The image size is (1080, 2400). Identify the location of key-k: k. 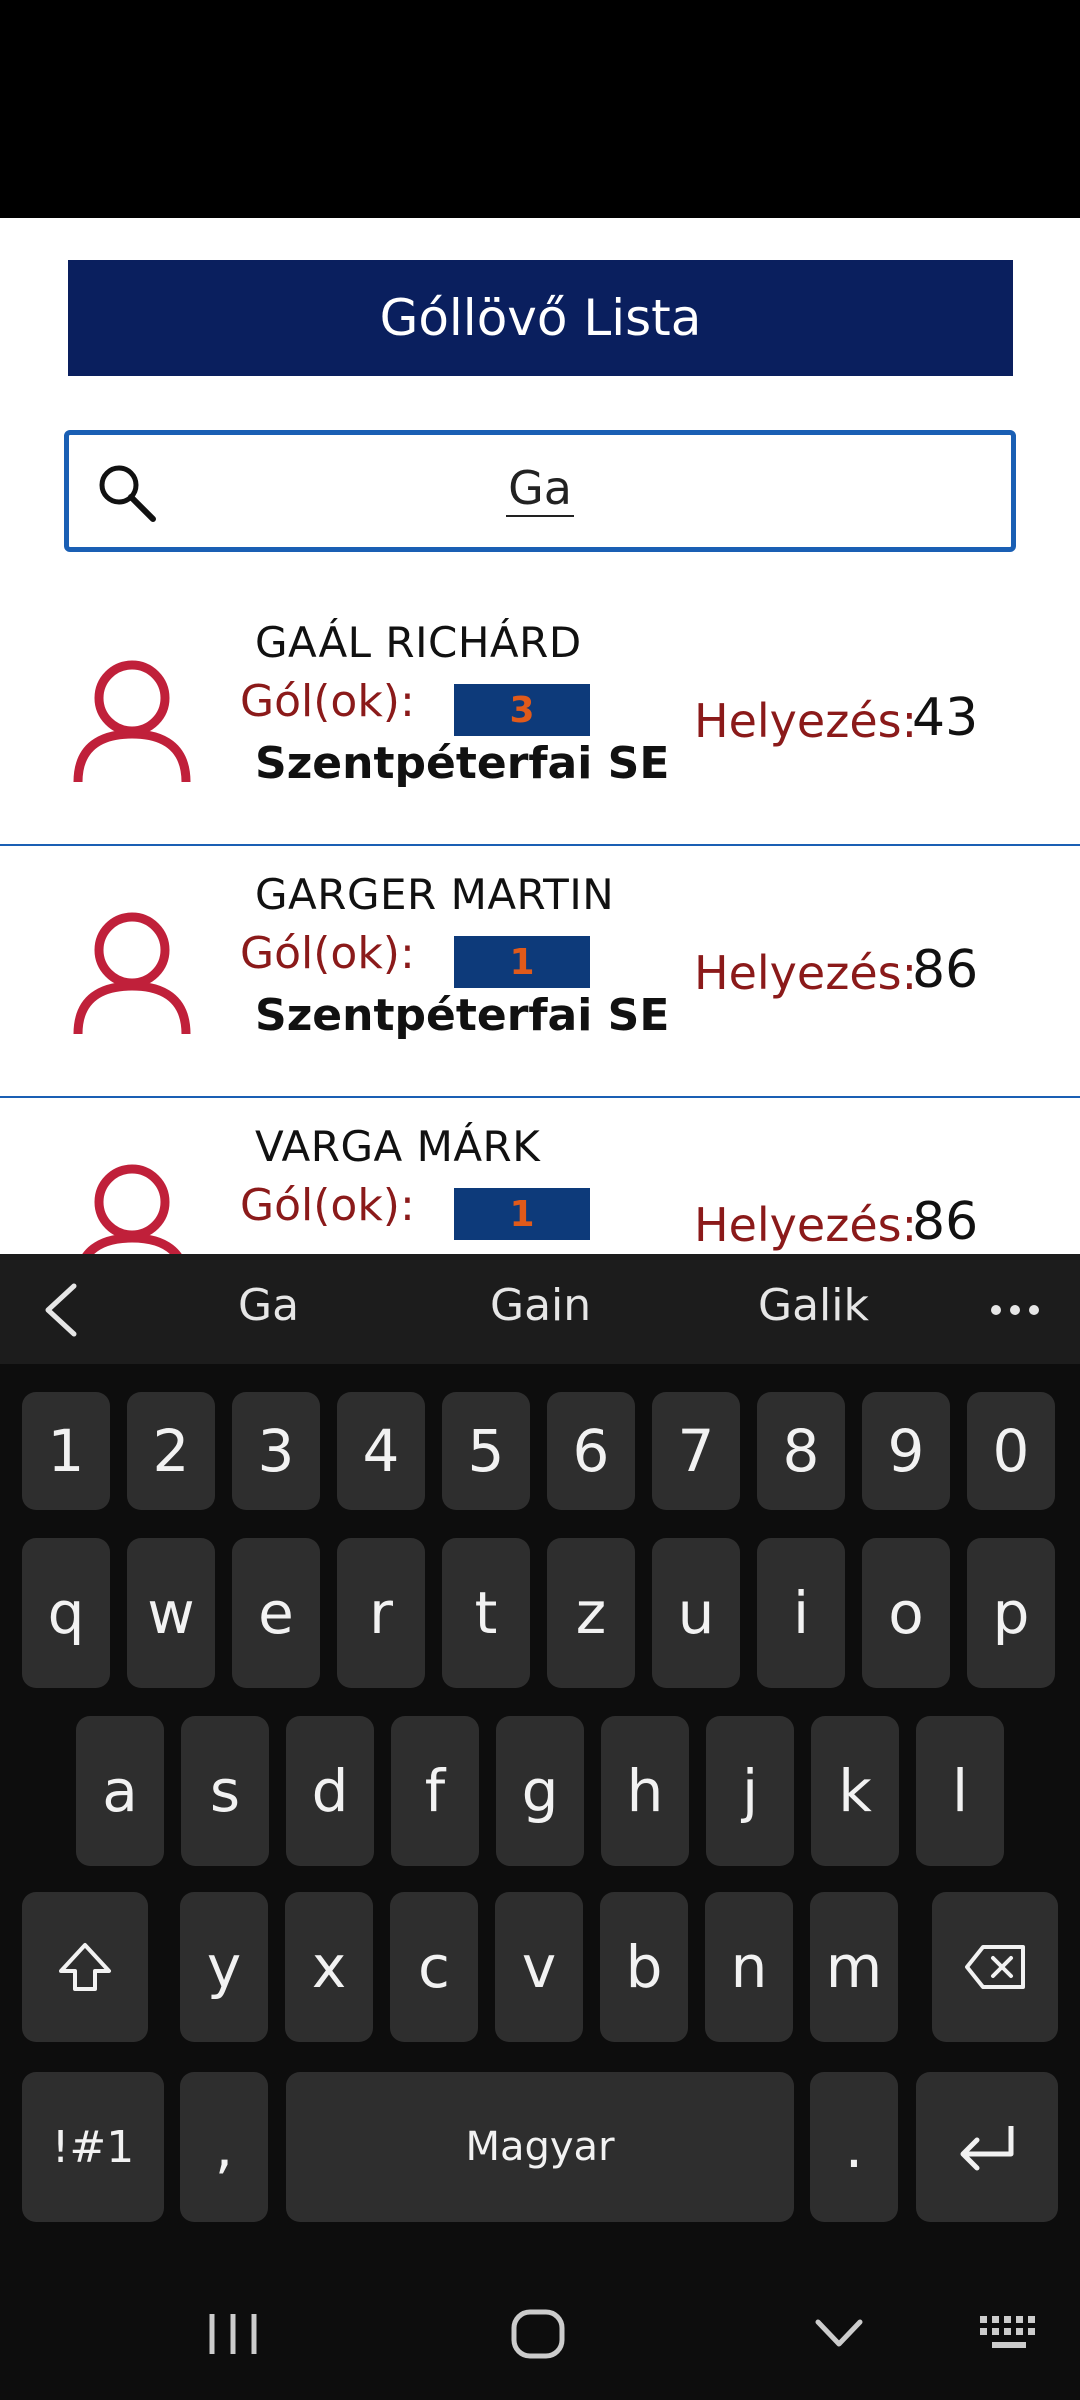
(855, 1791).